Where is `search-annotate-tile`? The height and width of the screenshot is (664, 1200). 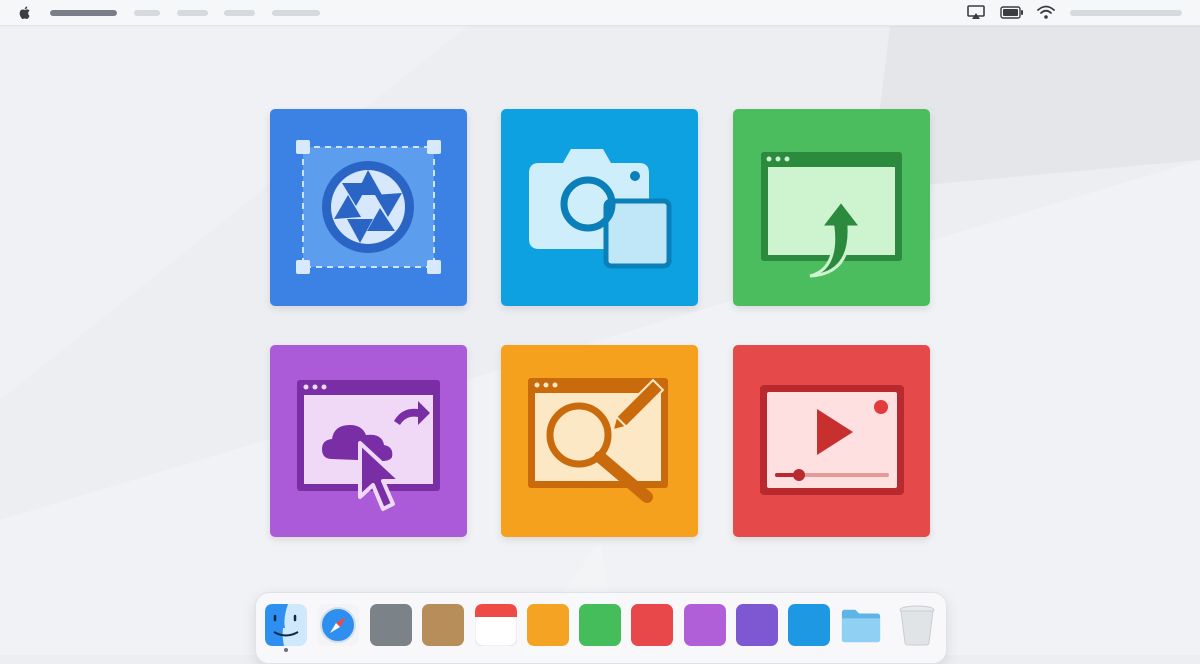
search-annotate-tile is located at coordinates (599, 441).